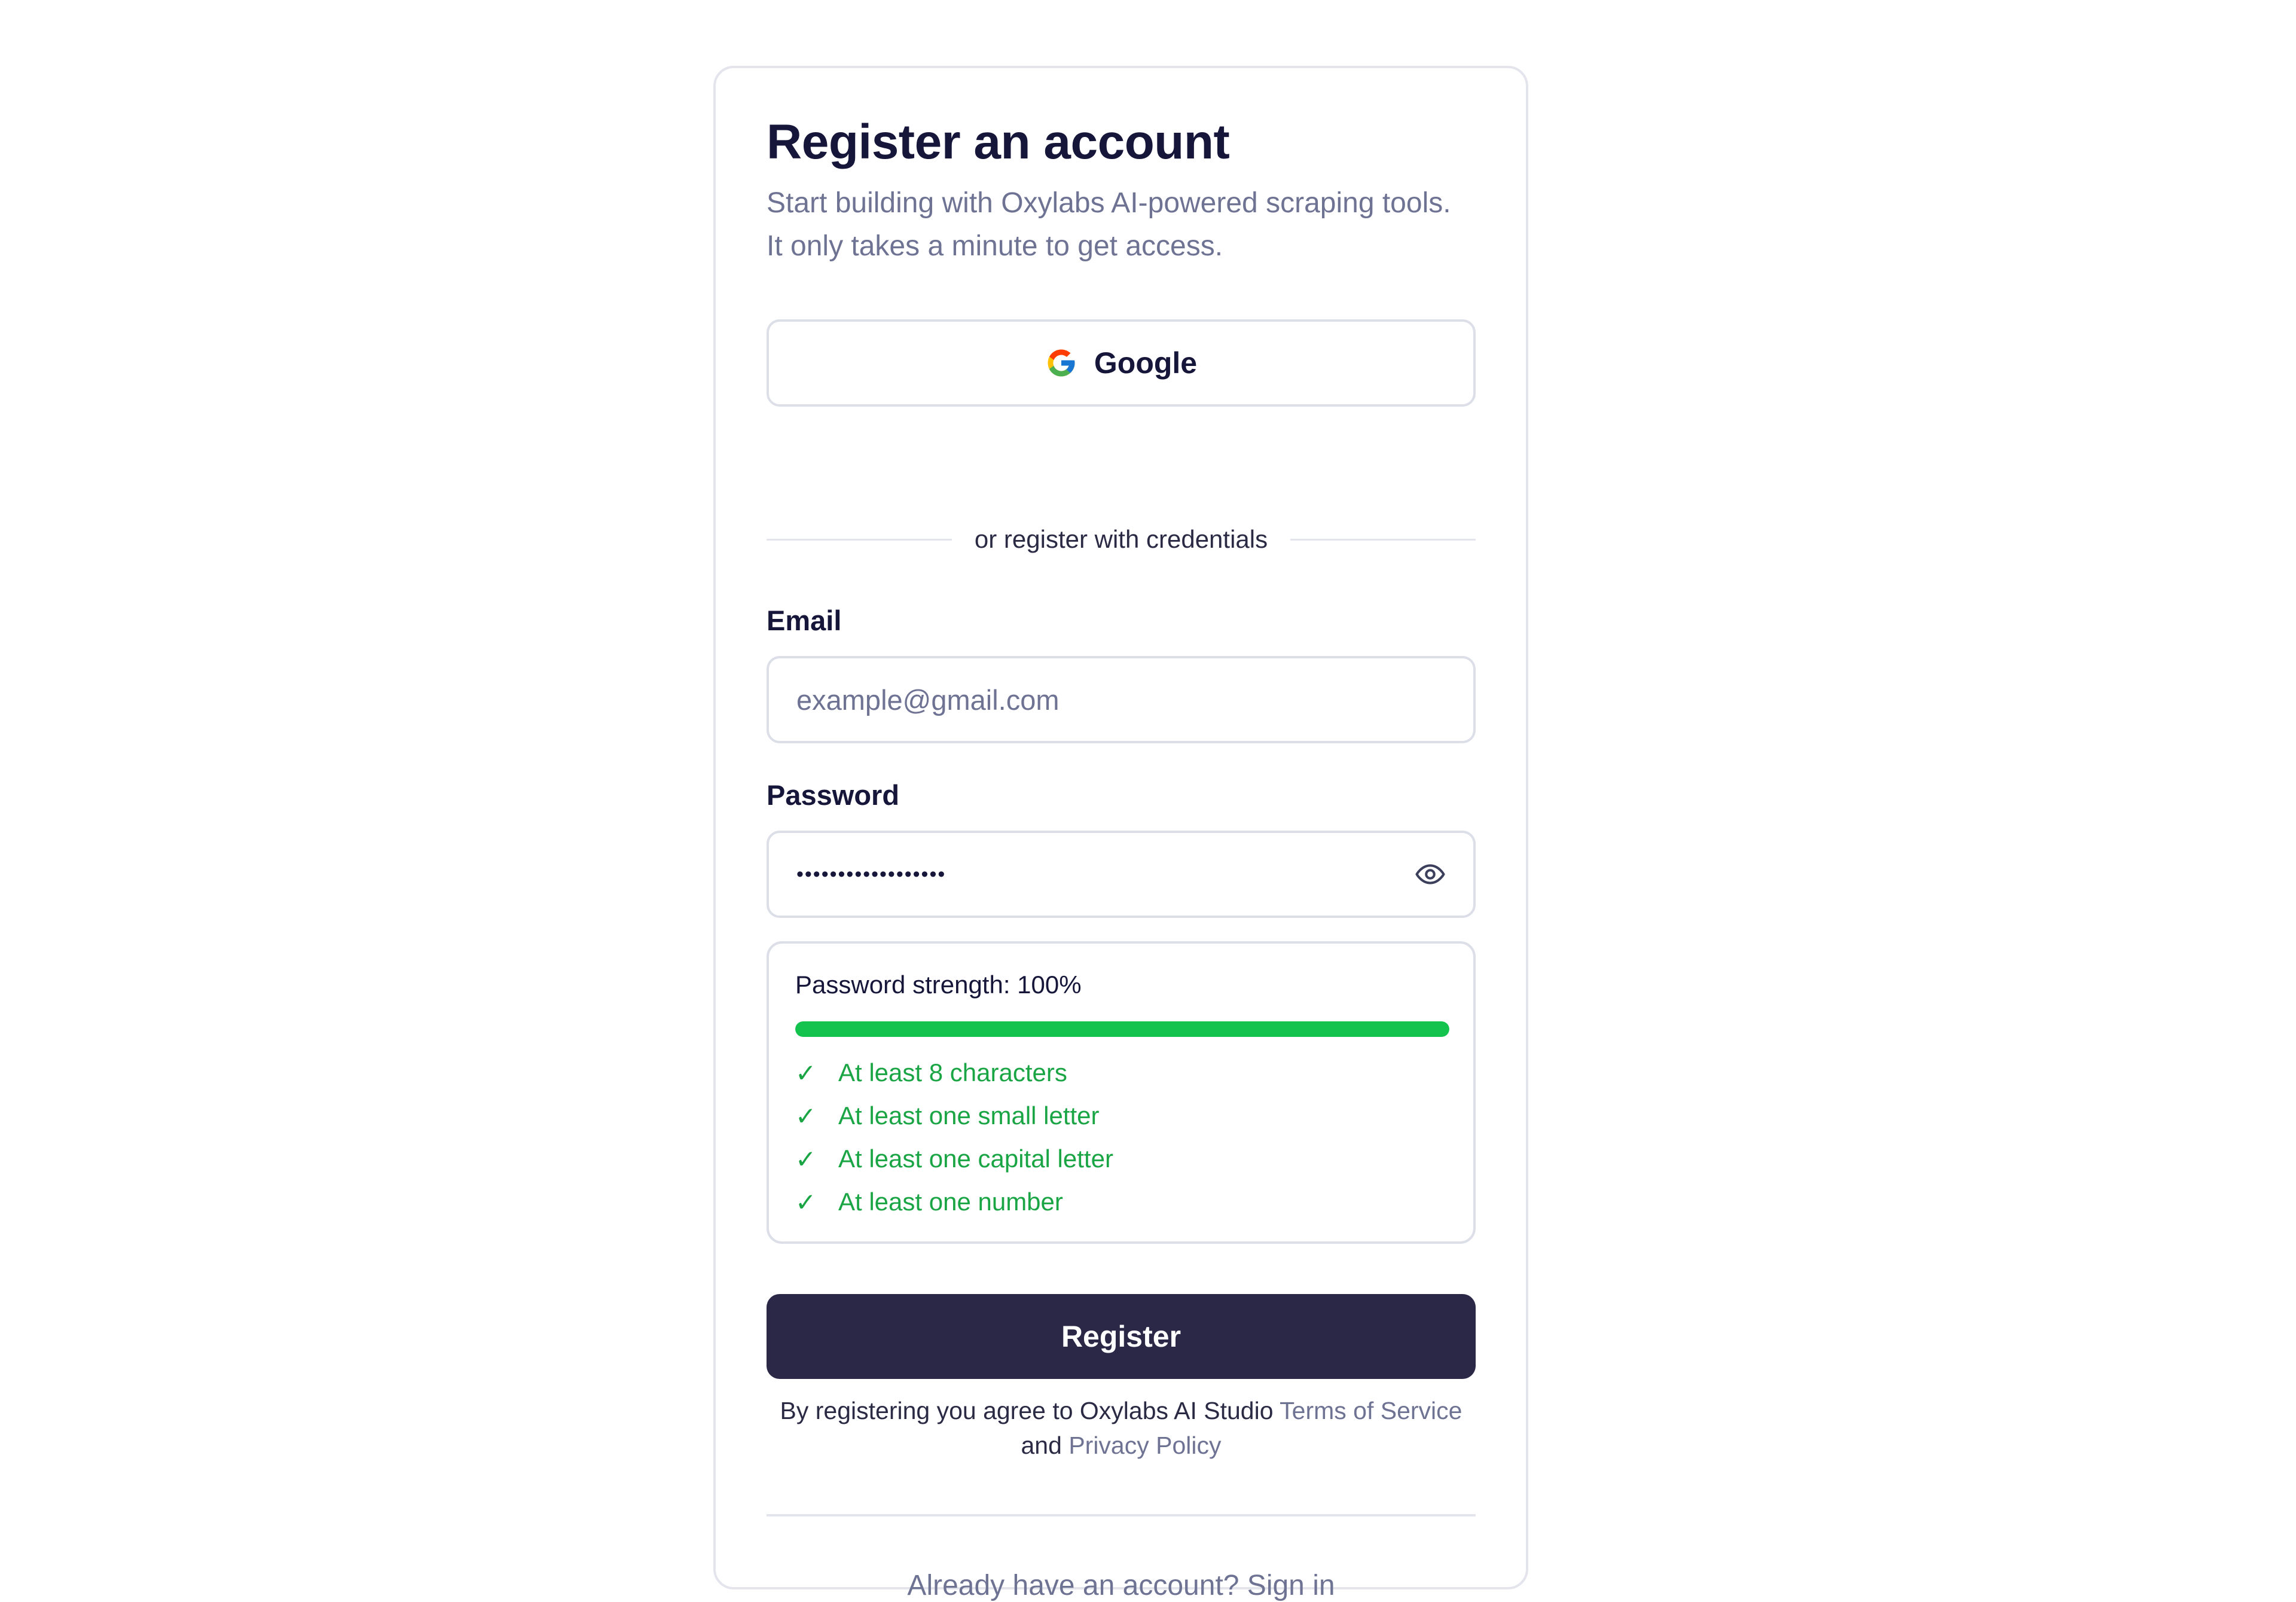 This screenshot has height=1602, width=2296. What do you see at coordinates (998, 142) in the screenshot?
I see `page-title: Register an account` at bounding box center [998, 142].